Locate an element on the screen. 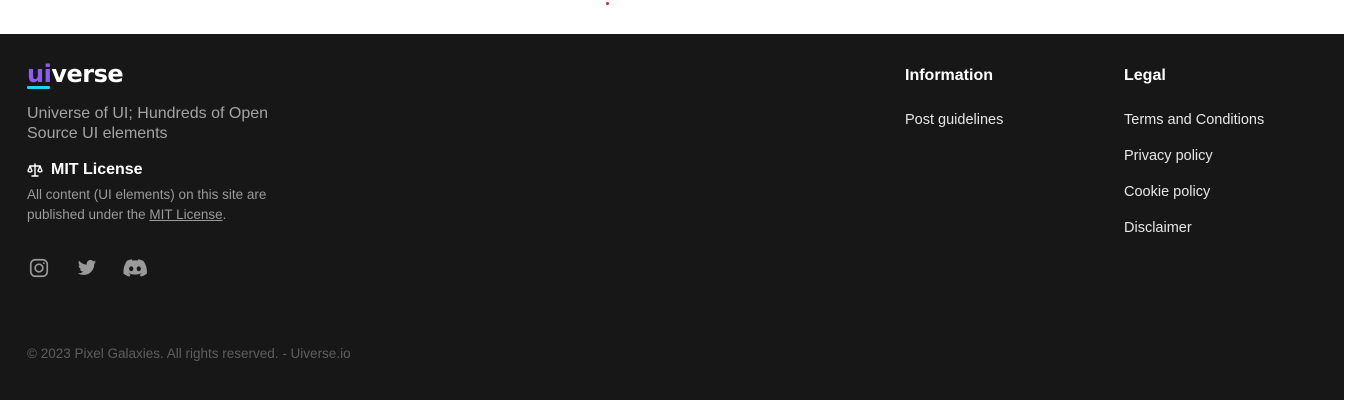 This screenshot has height=400, width=1346. cookie-policy-link: Cookie policy is located at coordinates (1194, 192).